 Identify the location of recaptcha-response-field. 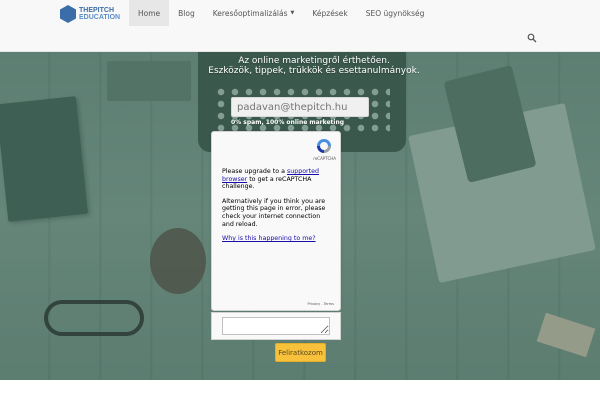
(276, 326).